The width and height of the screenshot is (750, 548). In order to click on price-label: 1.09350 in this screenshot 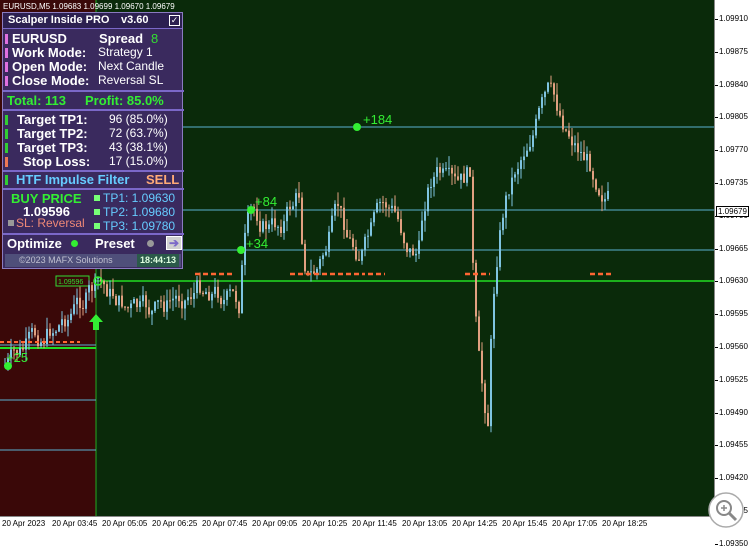, I will do `click(733, 543)`.